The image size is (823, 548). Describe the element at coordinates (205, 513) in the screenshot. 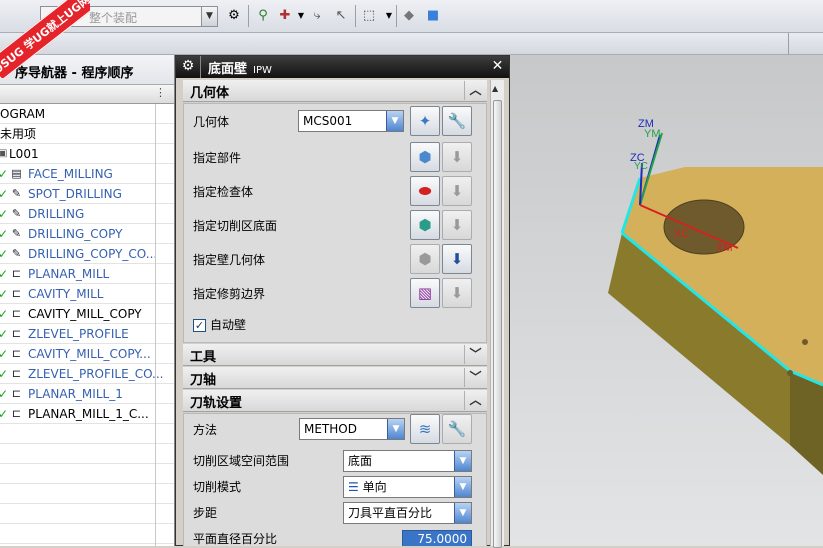

I see `stepover-label: 步距` at that location.